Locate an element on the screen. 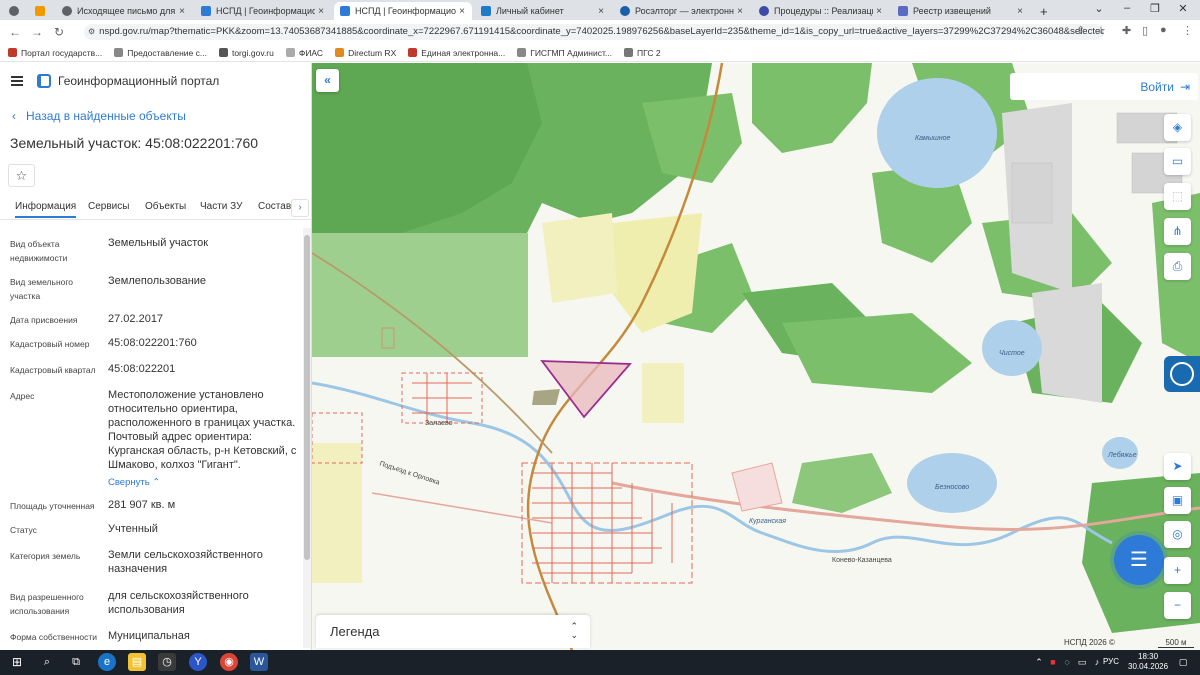 The image size is (1200, 675). forest-area is located at coordinates (842, 483).